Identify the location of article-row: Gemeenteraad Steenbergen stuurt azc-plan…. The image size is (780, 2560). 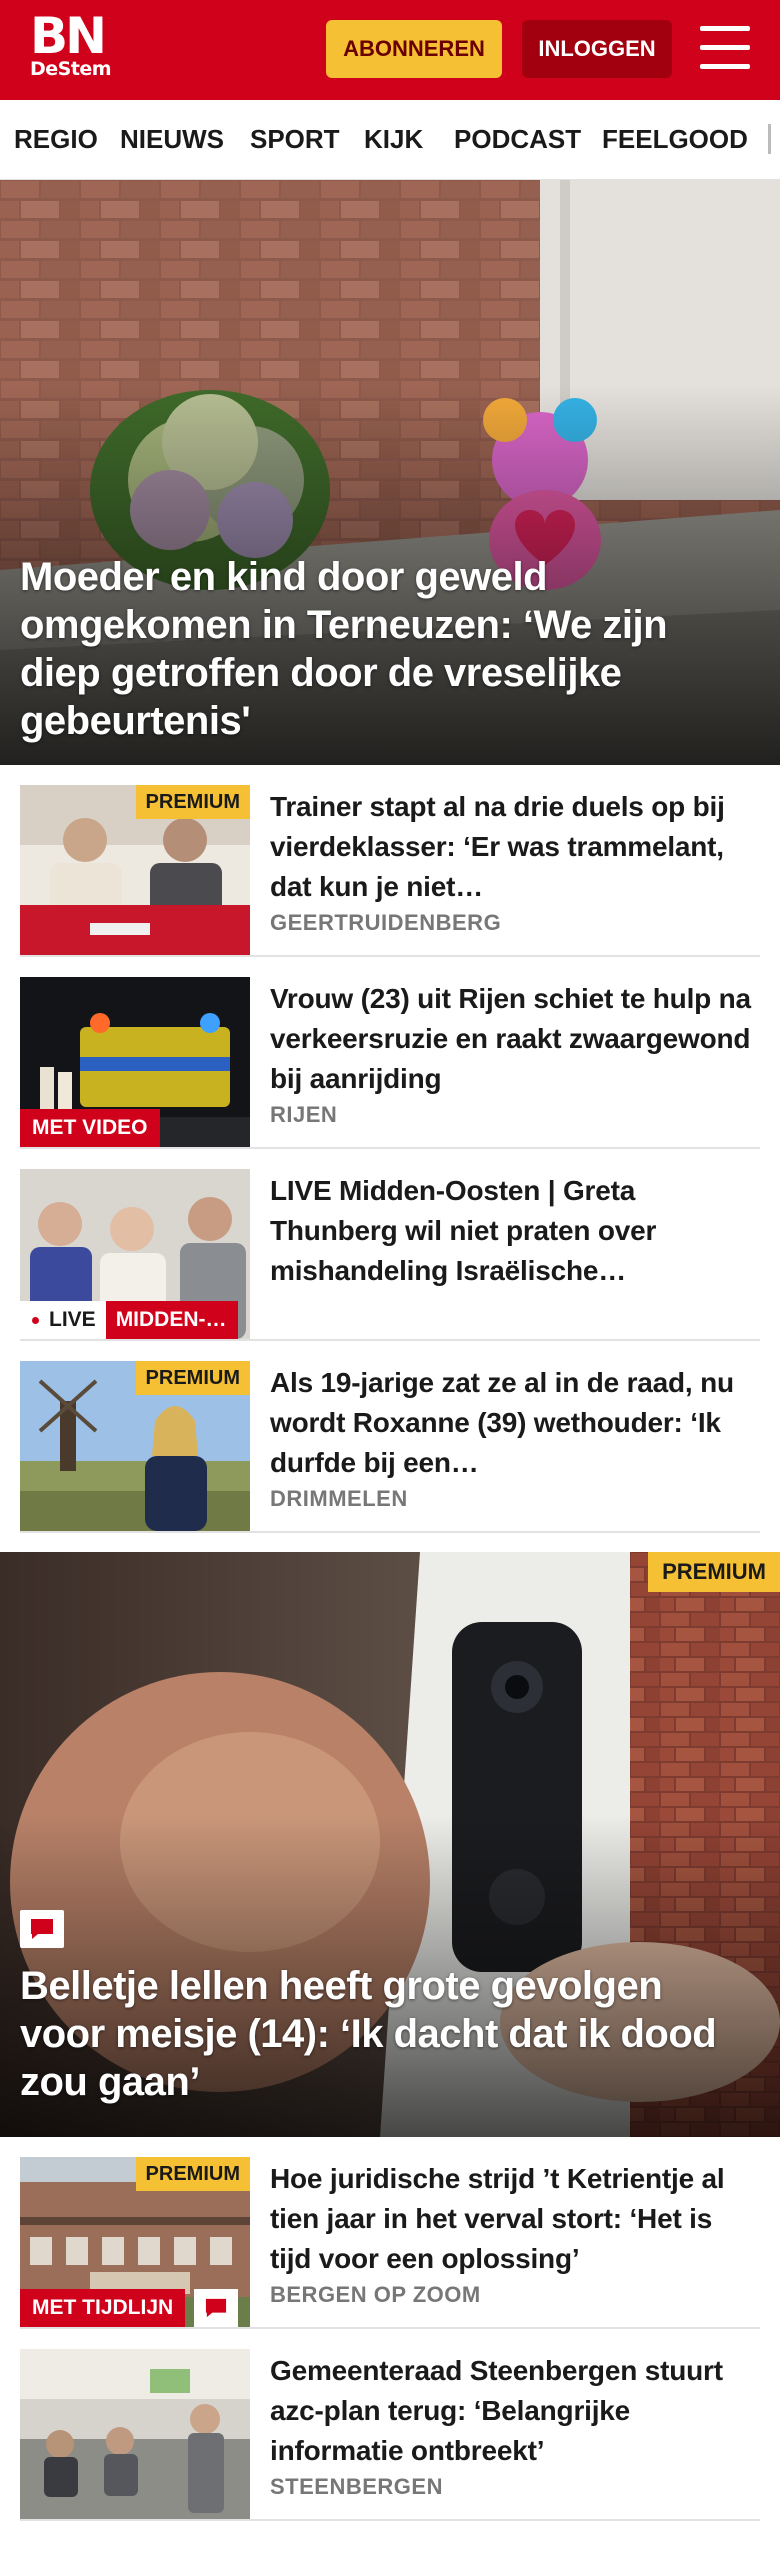
(390, 2425).